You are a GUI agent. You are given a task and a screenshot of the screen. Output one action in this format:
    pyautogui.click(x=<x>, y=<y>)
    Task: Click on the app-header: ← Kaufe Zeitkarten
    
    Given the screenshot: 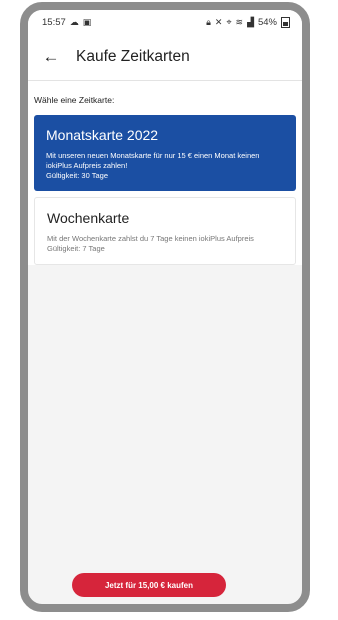 What is the action you would take?
    pyautogui.click(x=165, y=57)
    